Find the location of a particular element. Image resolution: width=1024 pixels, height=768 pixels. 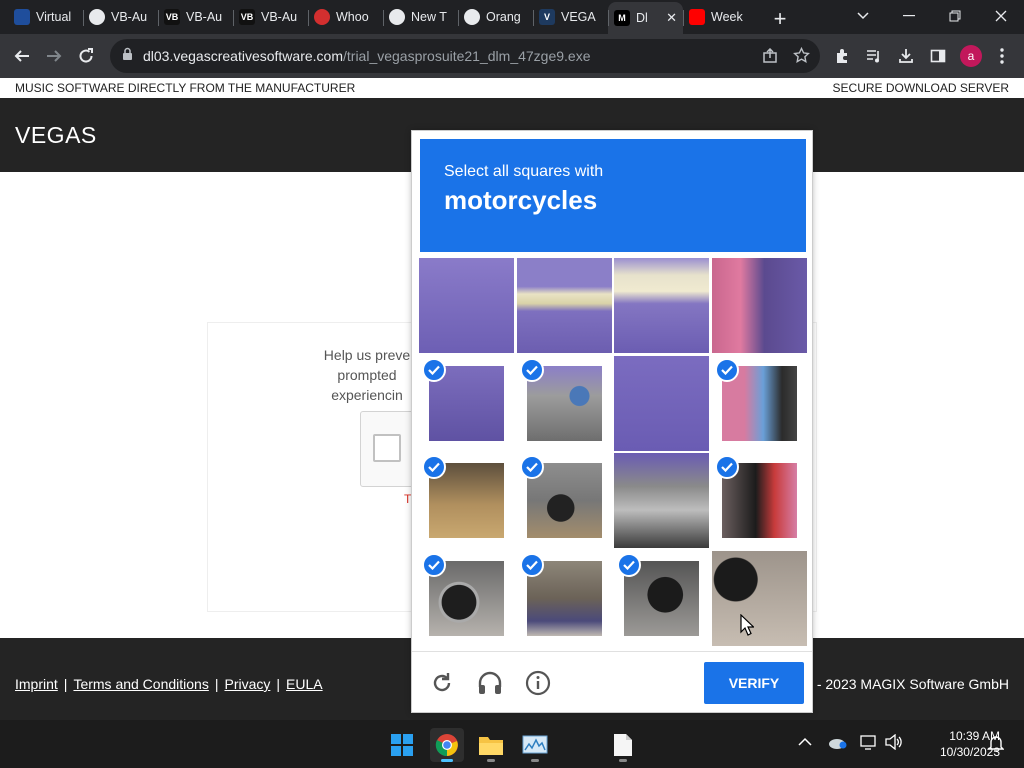

copyright-text: 3 - 2023 MAGIX Software GmbH is located at coordinates (907, 684).